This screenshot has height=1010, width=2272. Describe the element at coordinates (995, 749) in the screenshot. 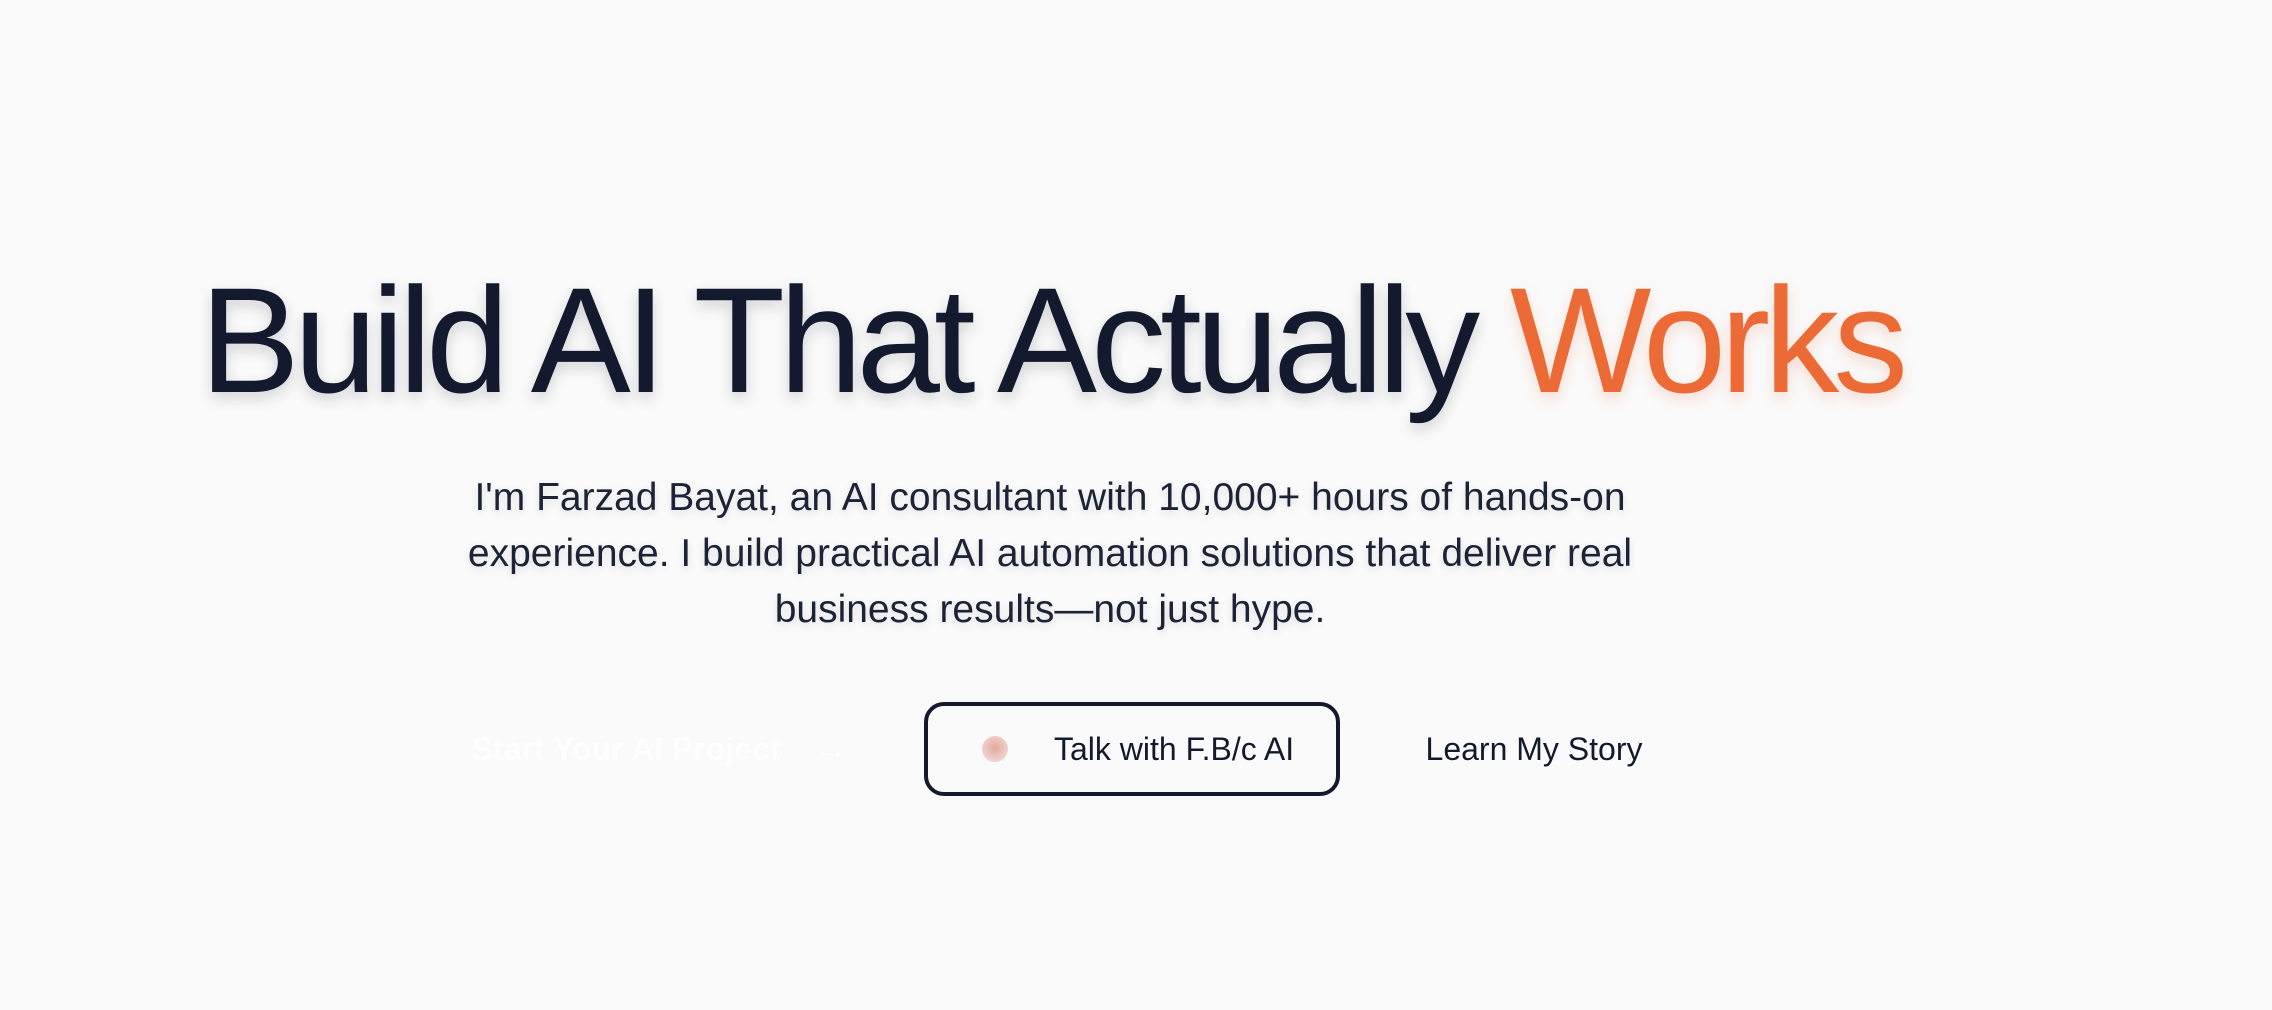

I see `ai-avatar-icon` at that location.